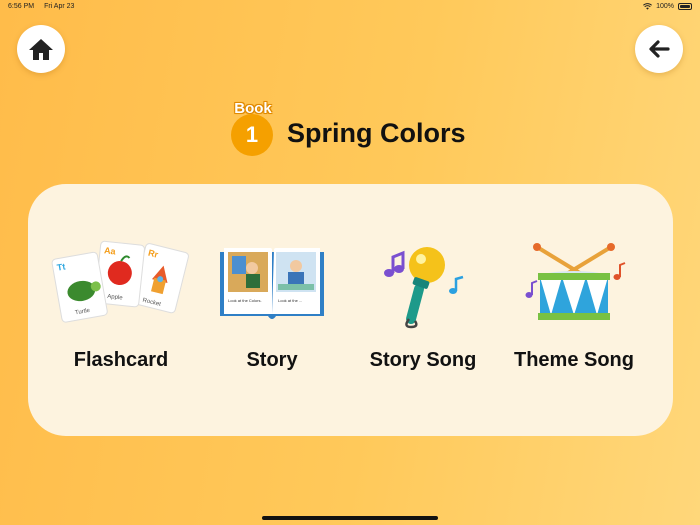 The height and width of the screenshot is (525, 700). I want to click on story-song-item: Story Song, so click(423, 303).